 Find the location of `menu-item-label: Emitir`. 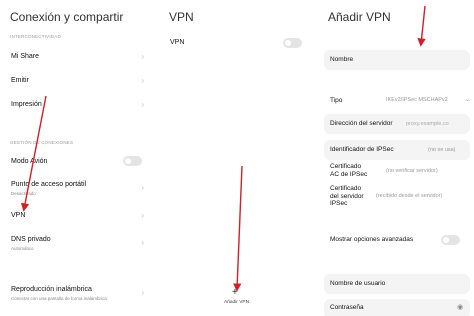

menu-item-label: Emitir is located at coordinates (20, 80).